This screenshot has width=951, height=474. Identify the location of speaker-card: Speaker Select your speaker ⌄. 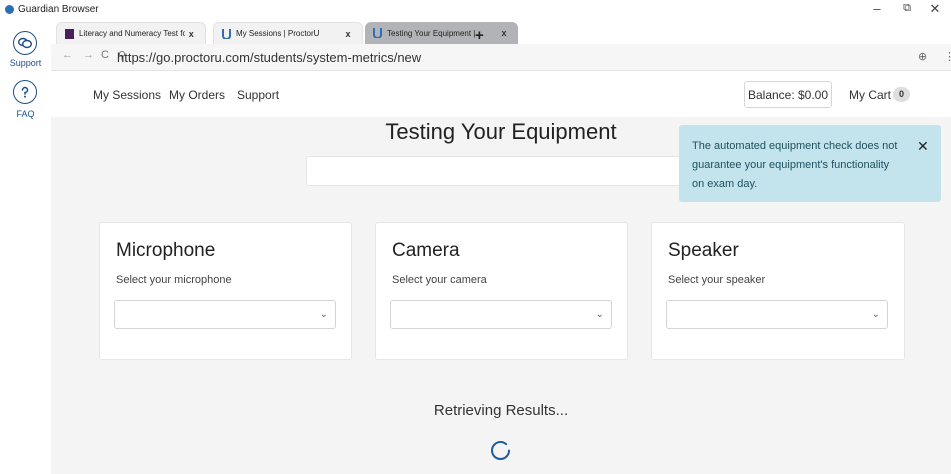
(778, 291).